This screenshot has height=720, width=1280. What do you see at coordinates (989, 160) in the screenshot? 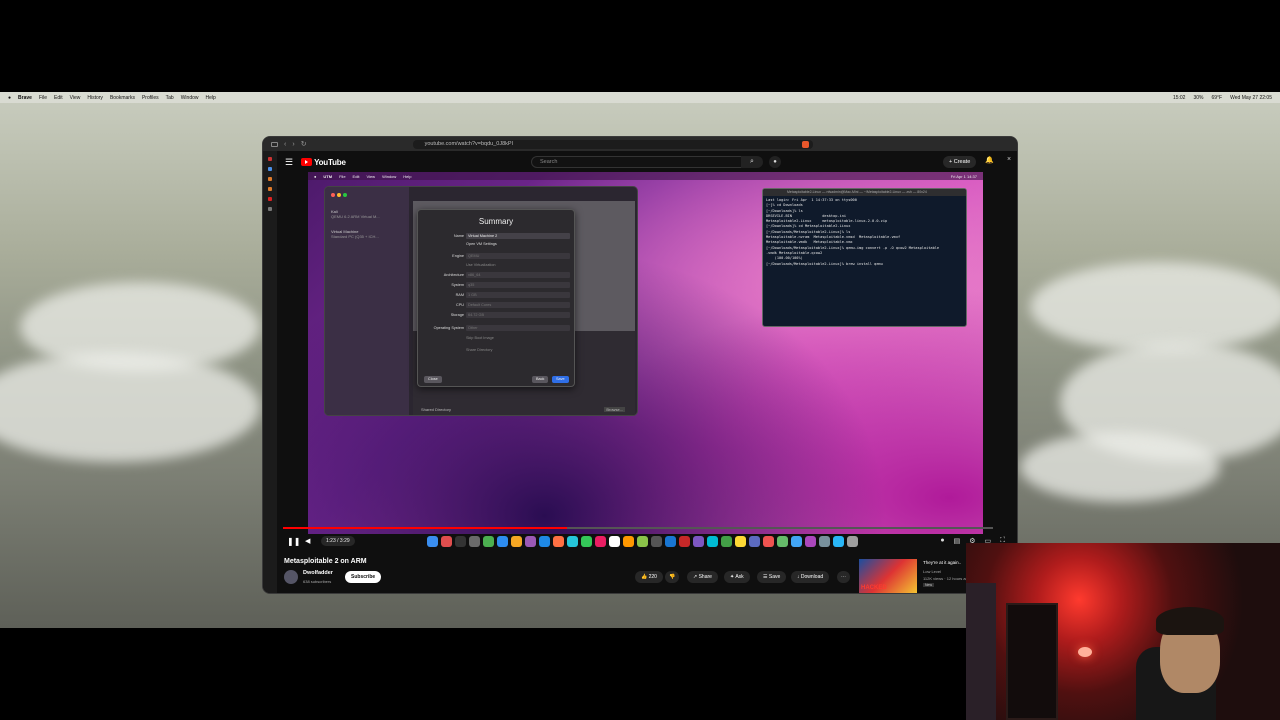
I see `notifications-bell-icon: 🔔` at bounding box center [989, 160].